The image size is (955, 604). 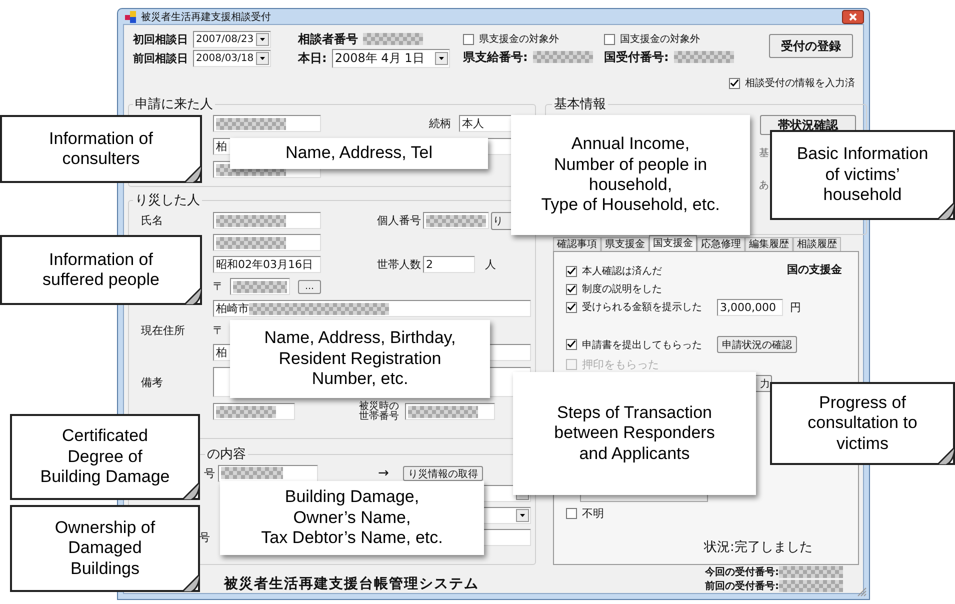 What do you see at coordinates (372, 308) in the screenshot?
I see `input-field: 柏崎市` at bounding box center [372, 308].